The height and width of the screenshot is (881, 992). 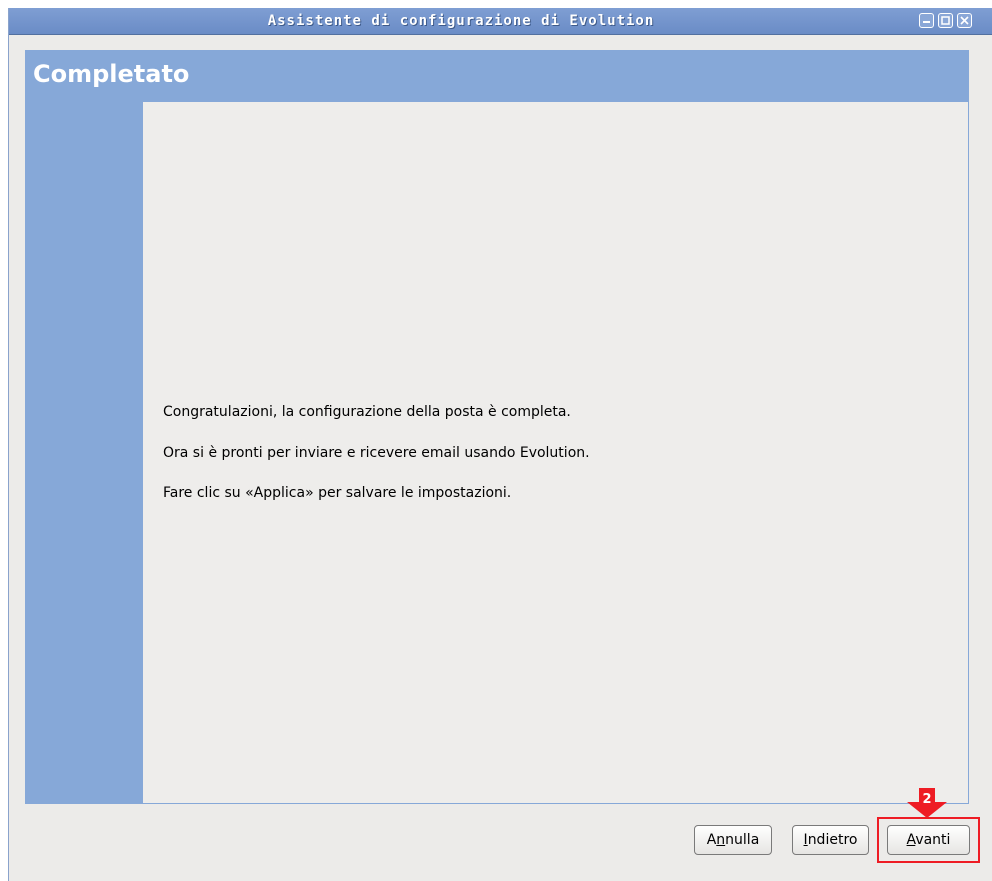 What do you see at coordinates (927, 799) in the screenshot?
I see `annotation-step-number: 2` at bounding box center [927, 799].